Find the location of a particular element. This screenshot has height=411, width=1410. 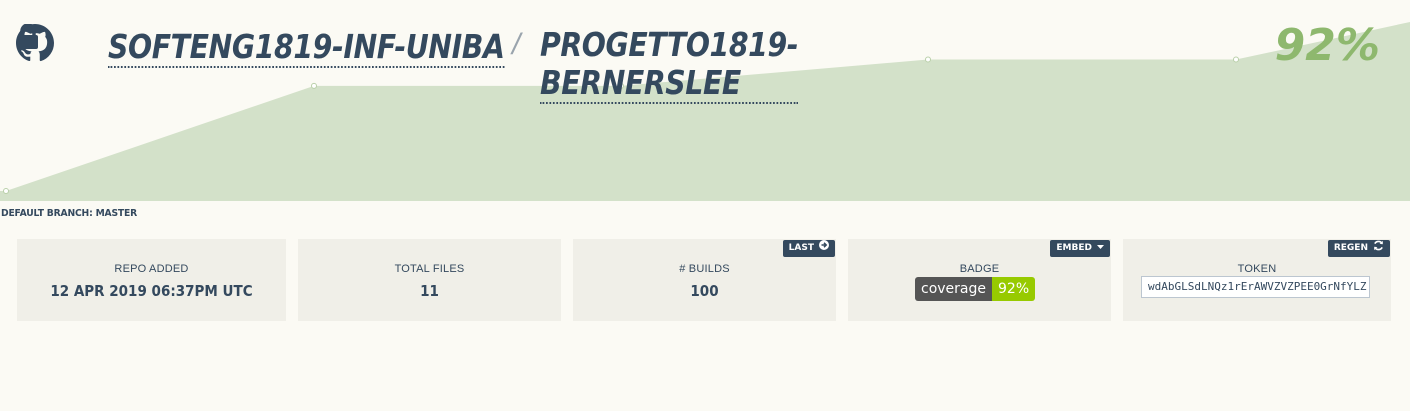

regen-button: REGEN is located at coordinates (1358, 249).